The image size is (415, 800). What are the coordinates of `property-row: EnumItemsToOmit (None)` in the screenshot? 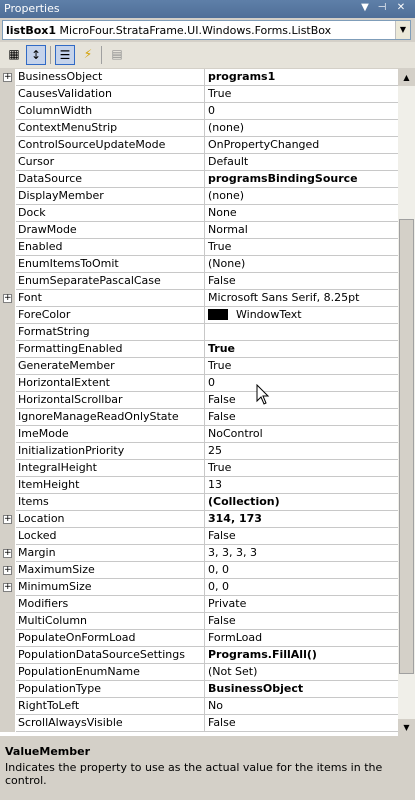 It's located at (199, 264).